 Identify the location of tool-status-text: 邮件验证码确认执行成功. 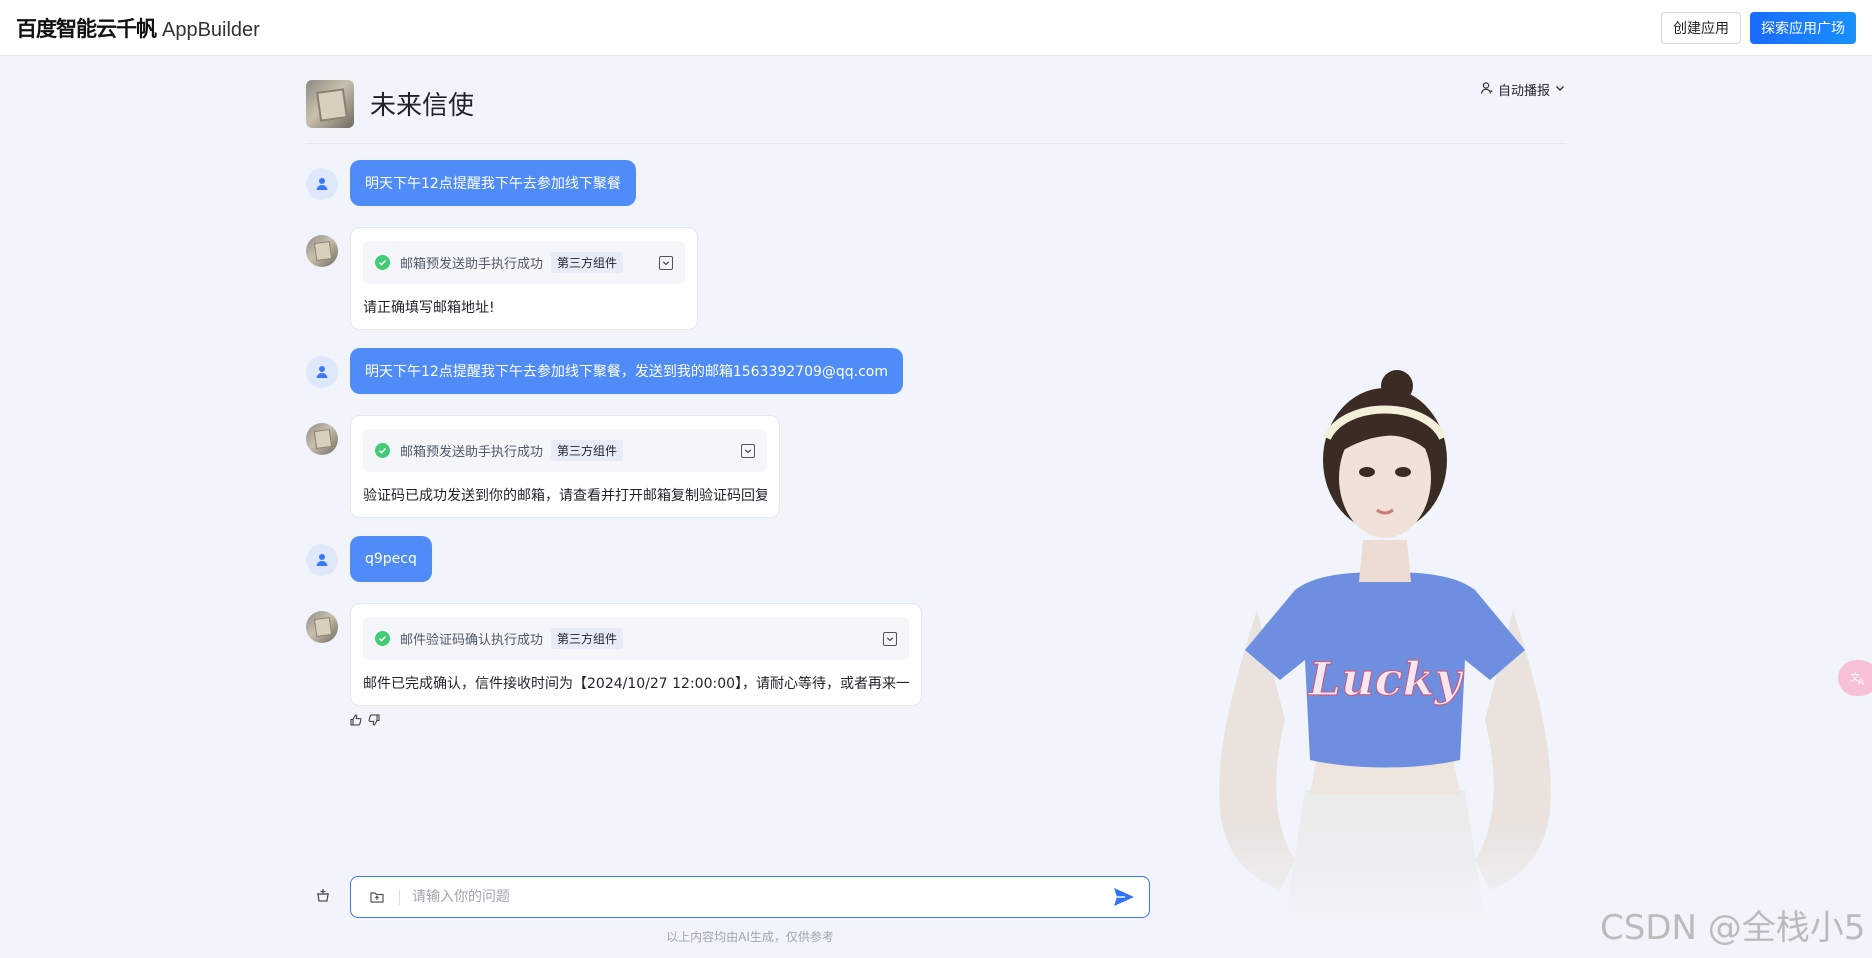
(472, 640).